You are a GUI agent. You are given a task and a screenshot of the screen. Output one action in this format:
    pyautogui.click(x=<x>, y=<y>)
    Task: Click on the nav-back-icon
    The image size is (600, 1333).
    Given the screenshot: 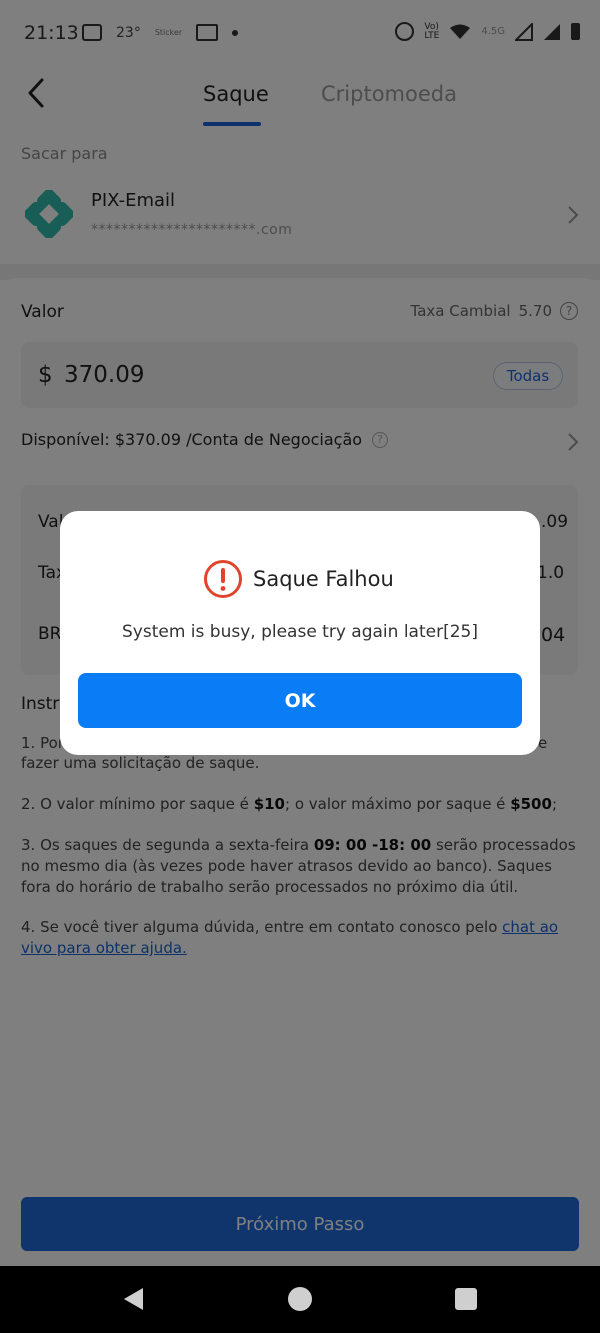 What is the action you would take?
    pyautogui.click(x=134, y=1299)
    